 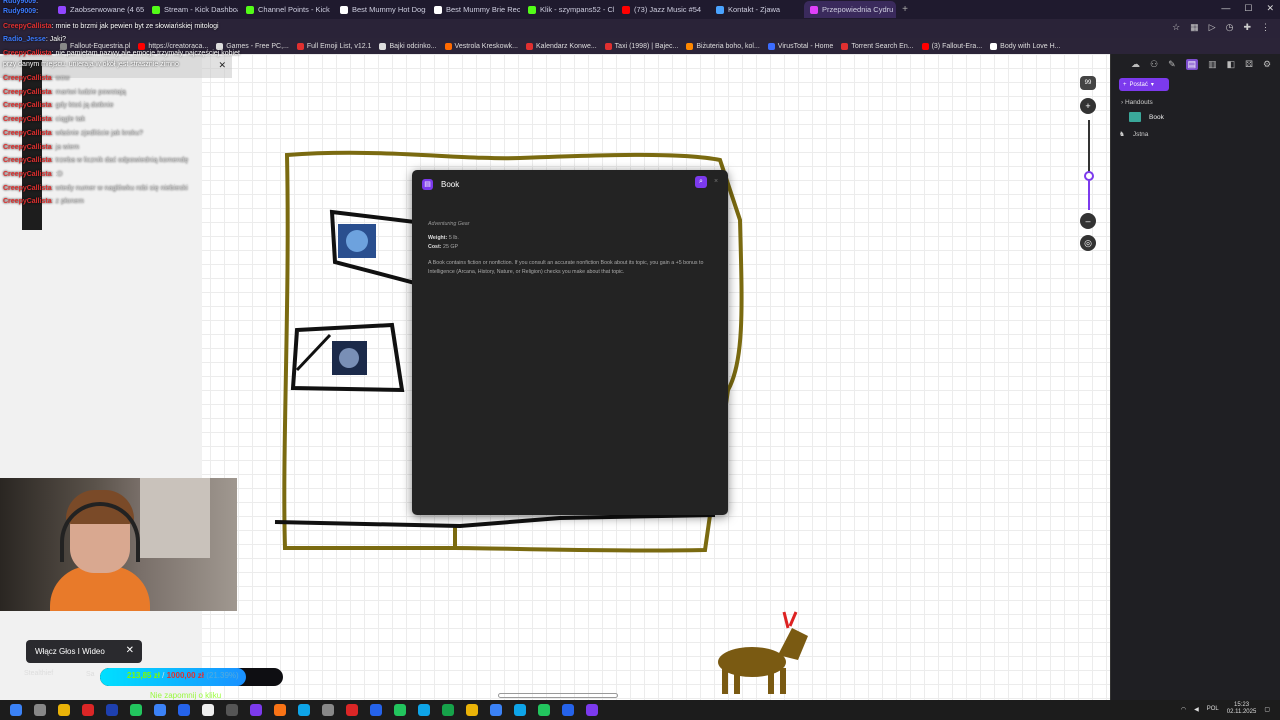 I want to click on taskbar-apps, so click(x=299, y=710).